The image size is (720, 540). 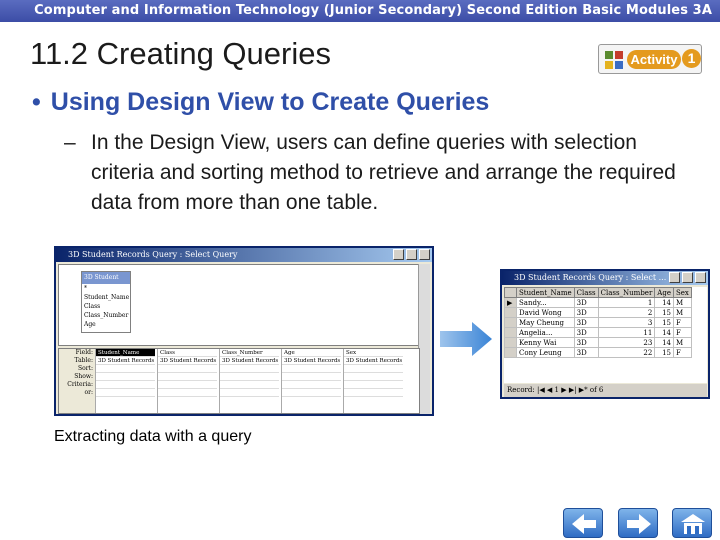 I want to click on table-row: Cony Leung 3D 22 15 F, so click(x=598, y=352).